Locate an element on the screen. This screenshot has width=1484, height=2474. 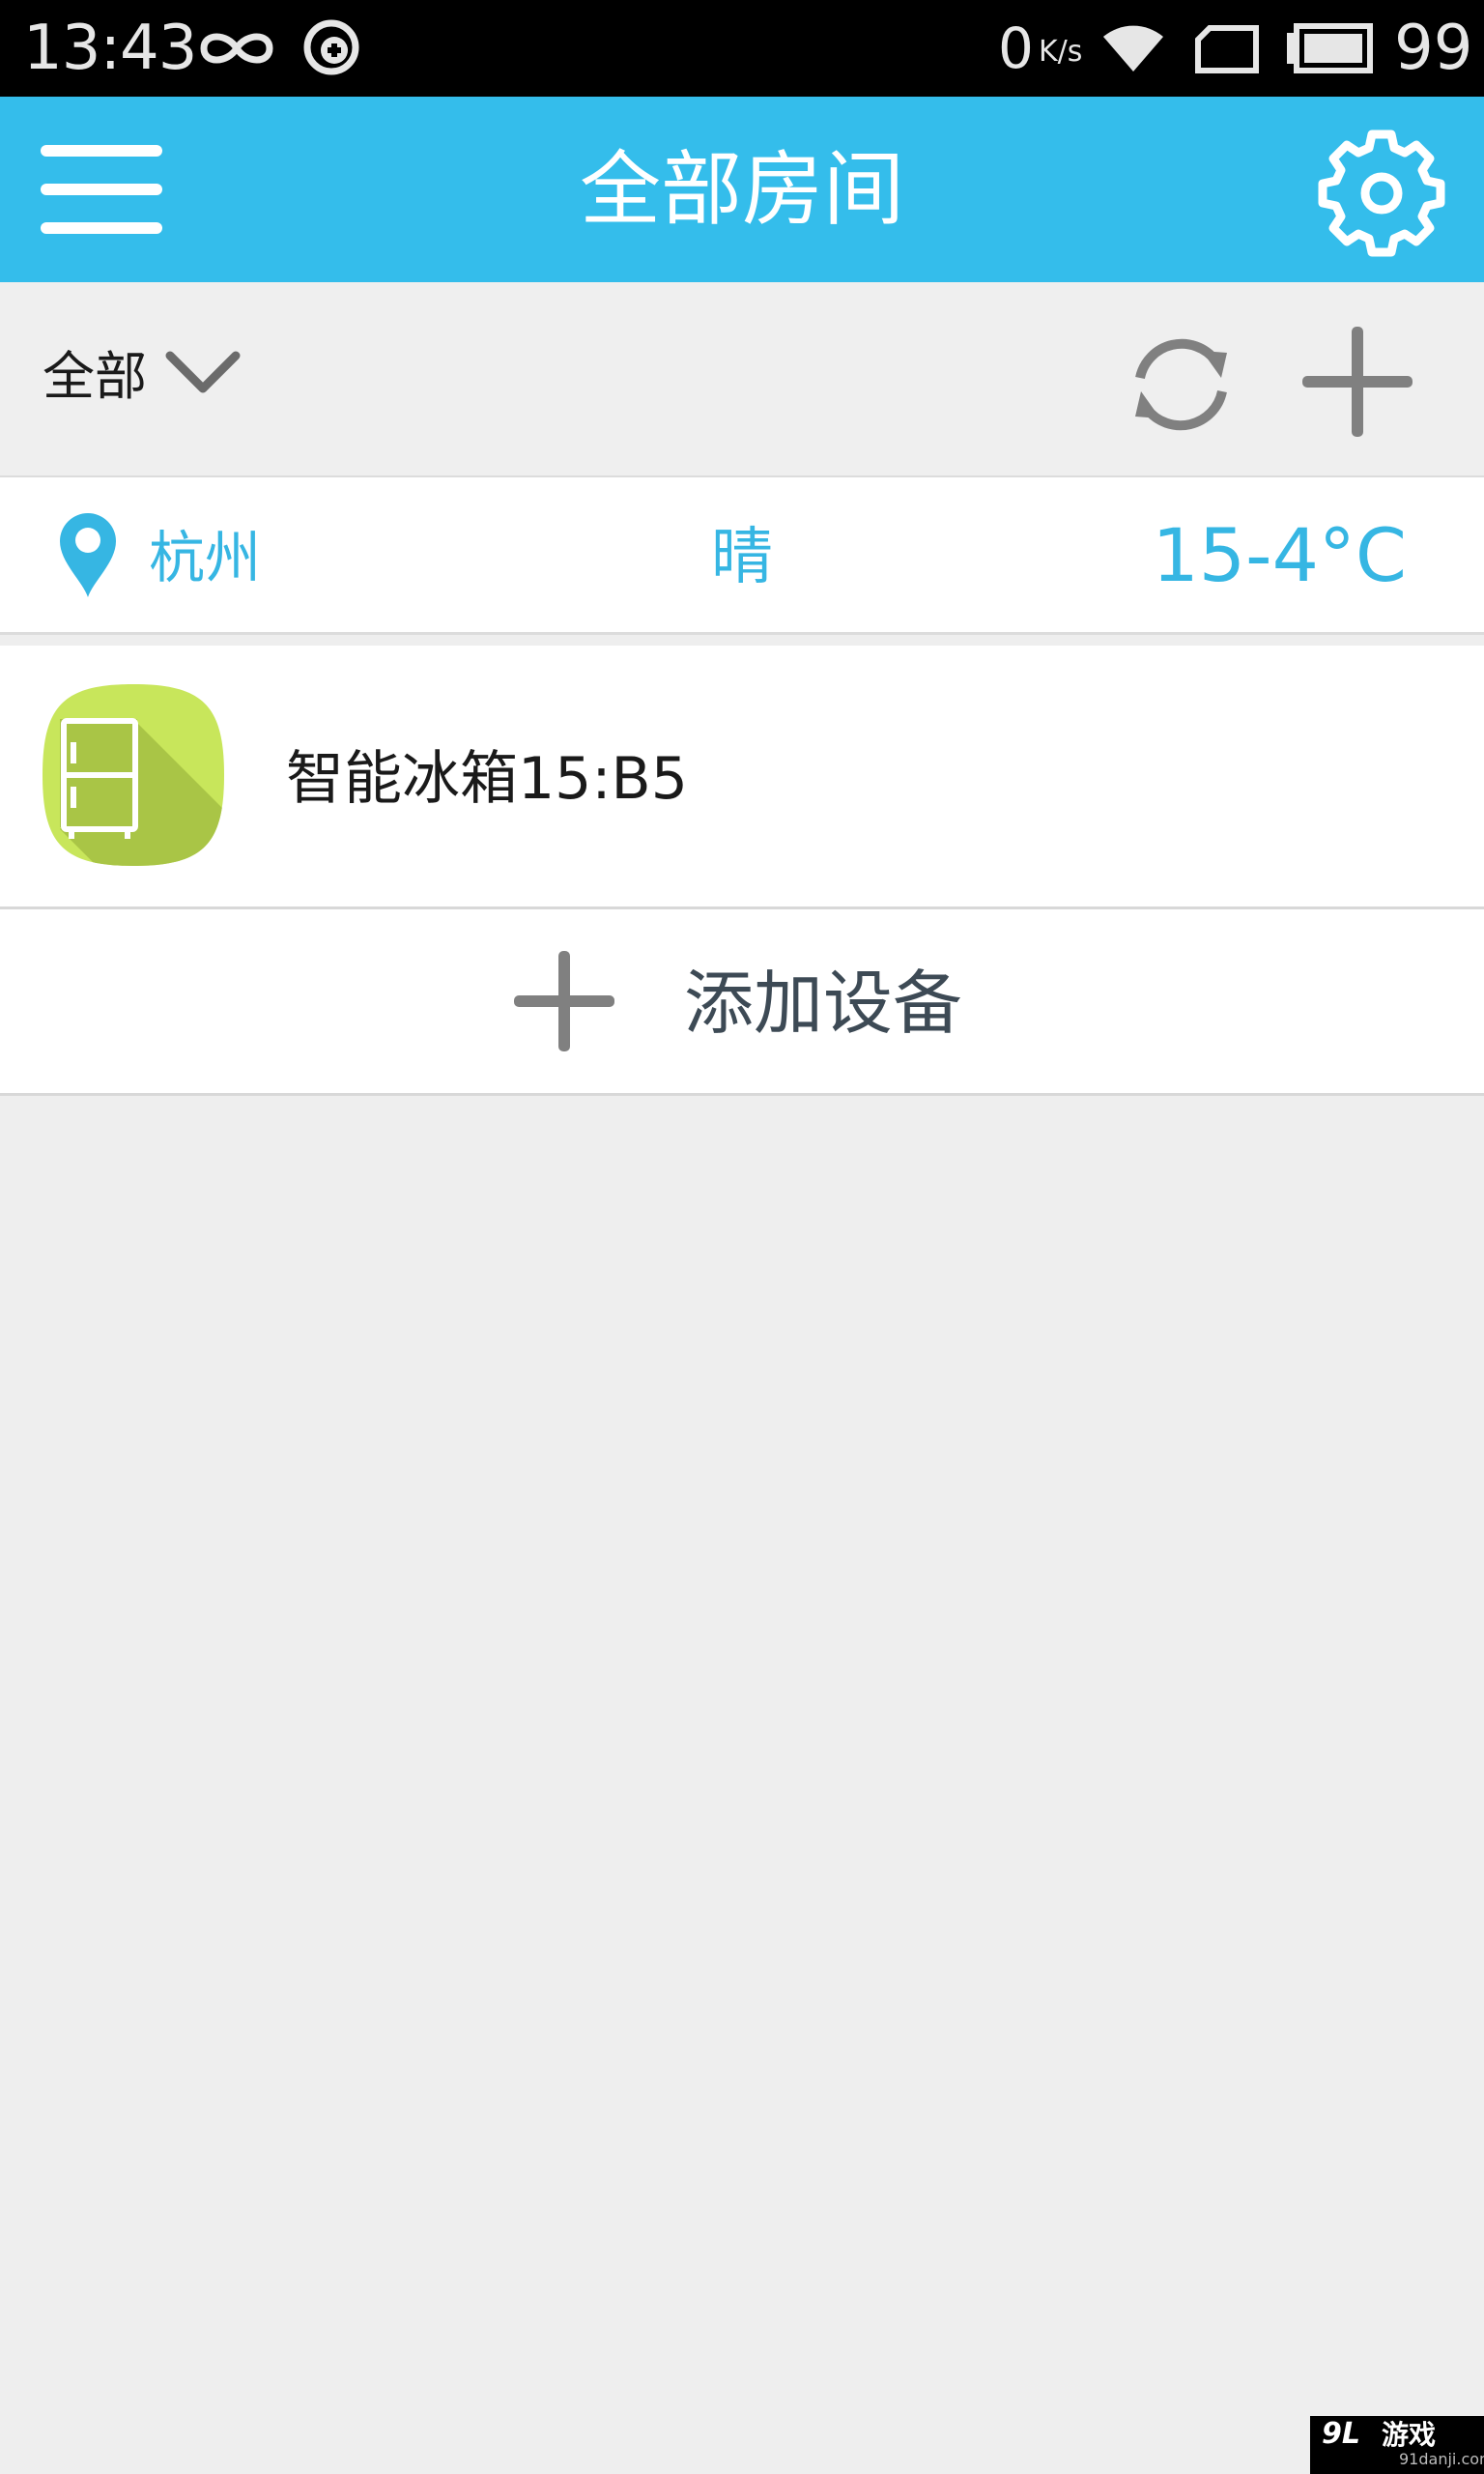
add-device-label: 添加设备 is located at coordinates (824, 1004).